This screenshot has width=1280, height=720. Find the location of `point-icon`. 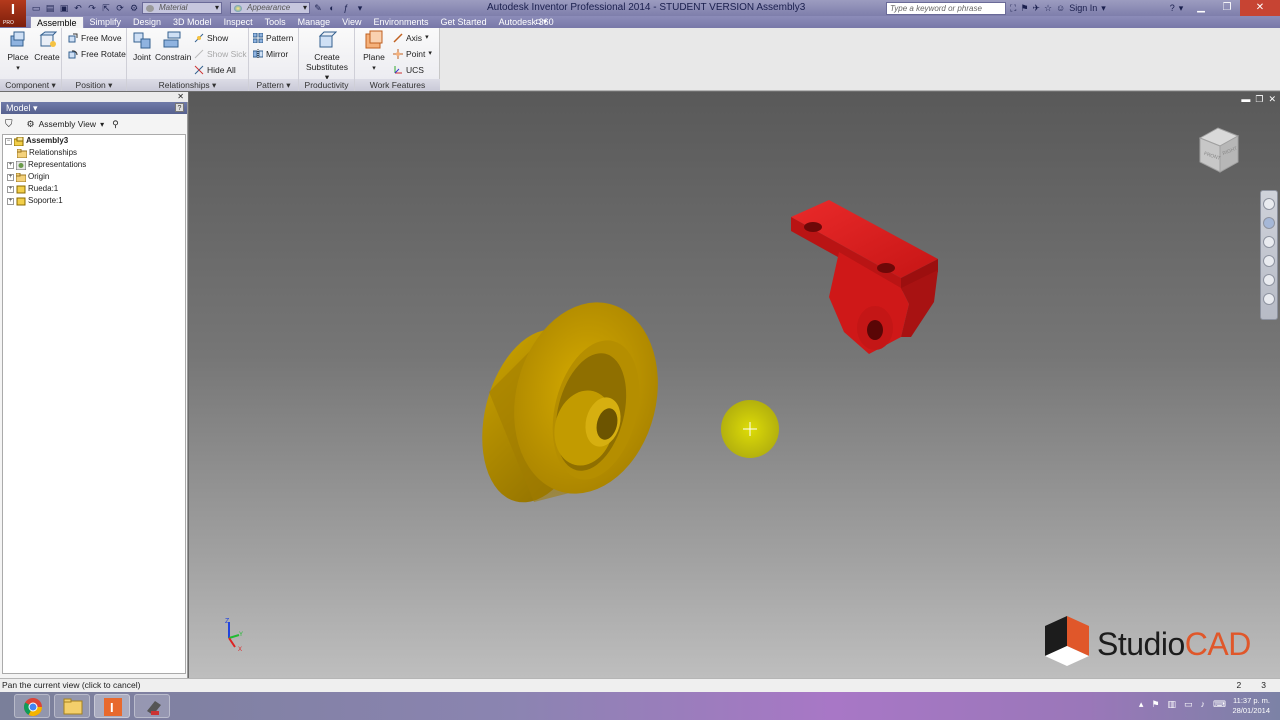

point-icon is located at coordinates (398, 54).